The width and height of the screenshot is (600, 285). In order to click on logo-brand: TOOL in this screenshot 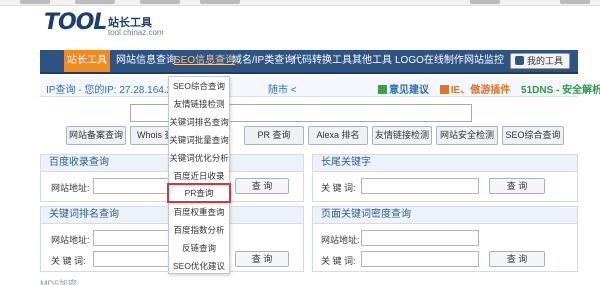, I will do `click(75, 22)`.